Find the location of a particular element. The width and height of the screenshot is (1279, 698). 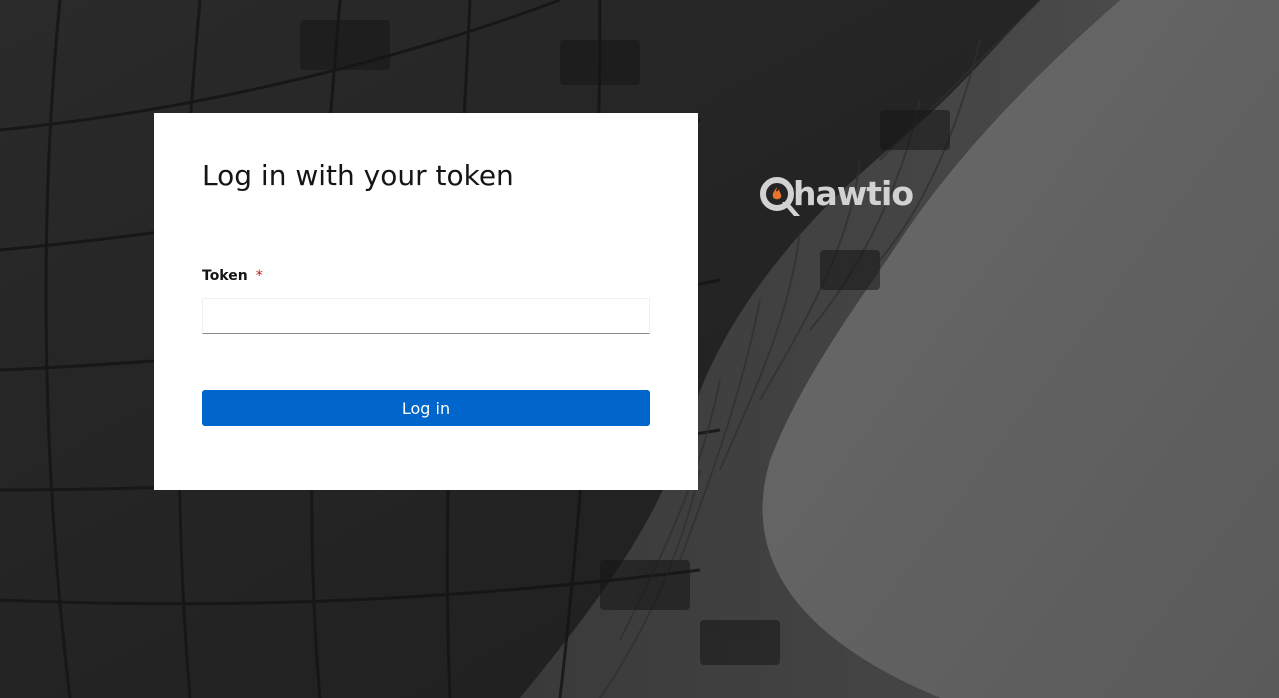

token-label-text: Token is located at coordinates (225, 276).